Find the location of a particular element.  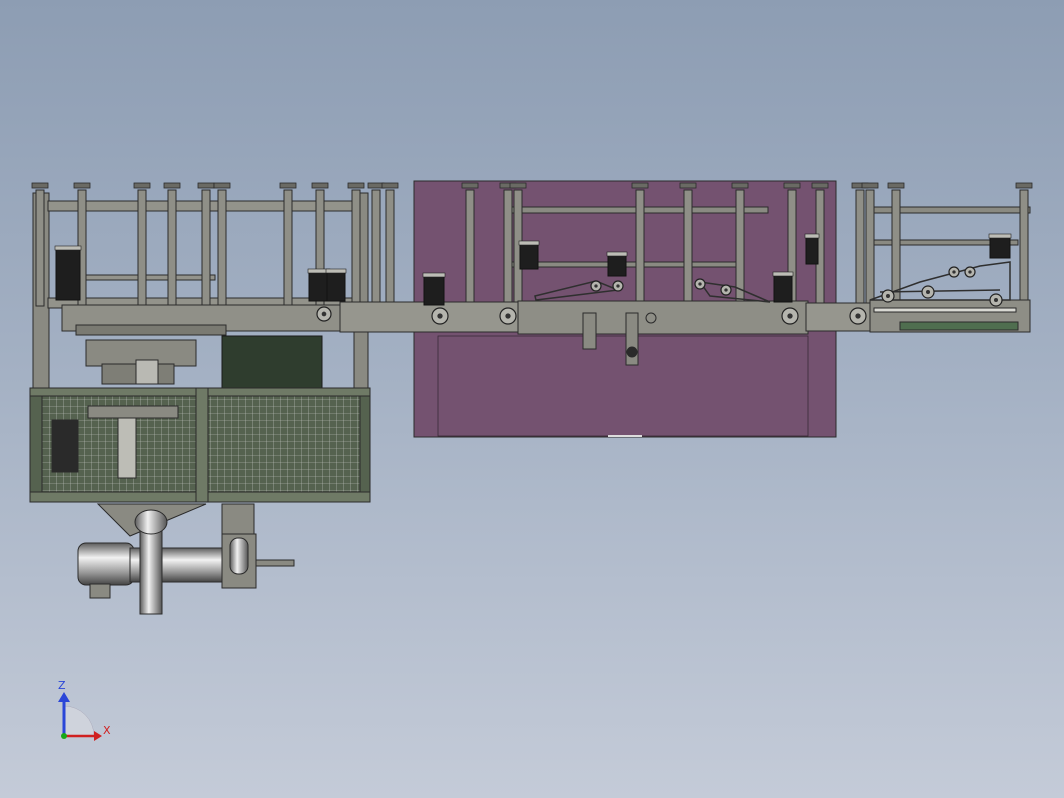

gripper-assembly is located at coordinates (151, 354).